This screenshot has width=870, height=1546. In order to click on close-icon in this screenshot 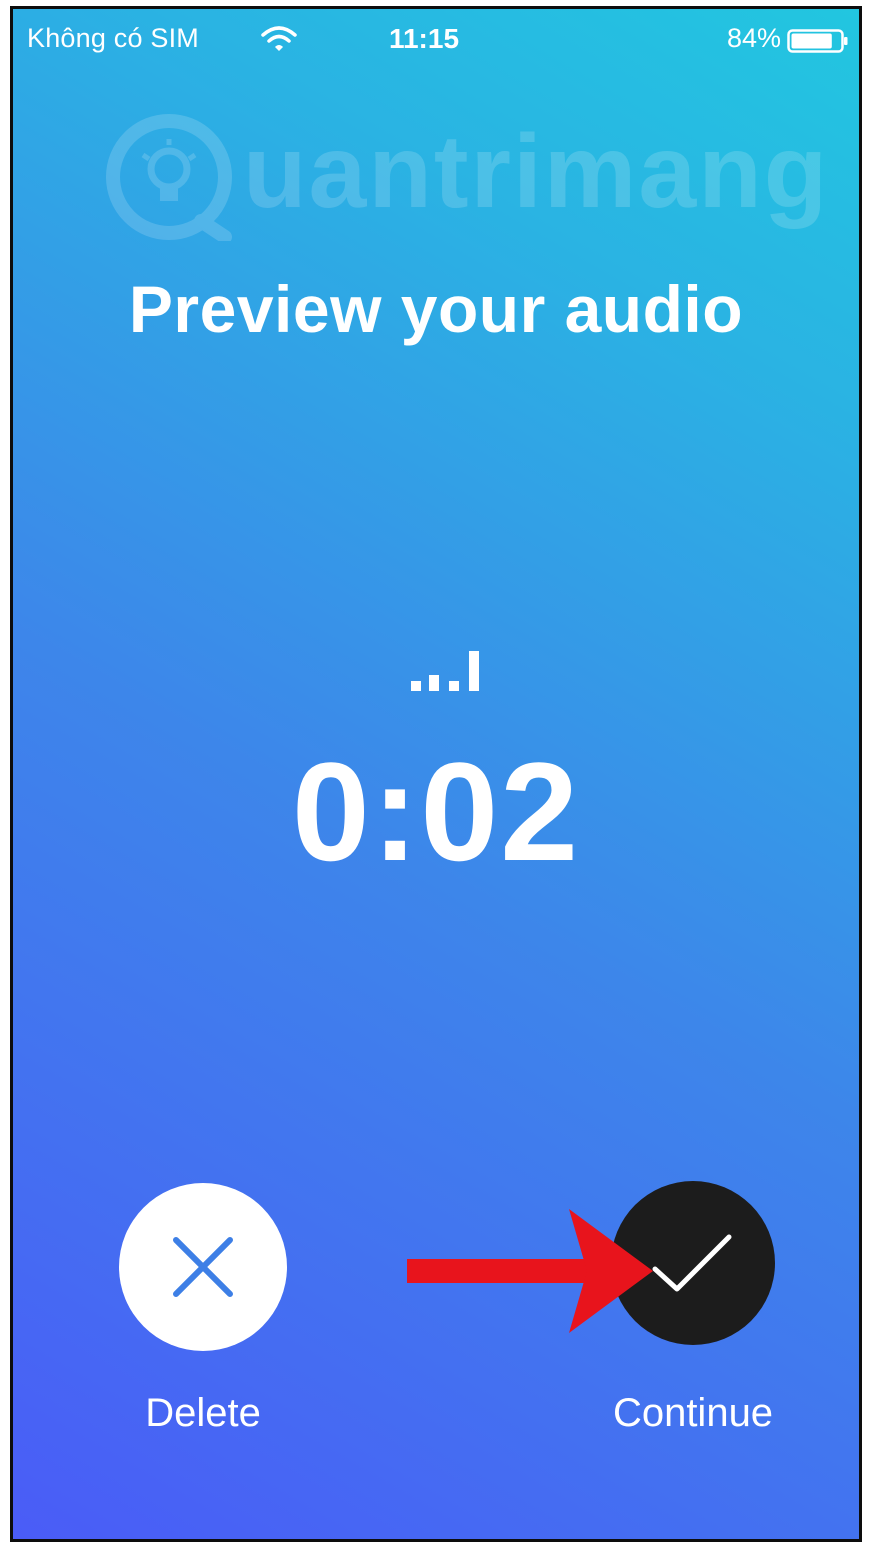, I will do `click(203, 1267)`.